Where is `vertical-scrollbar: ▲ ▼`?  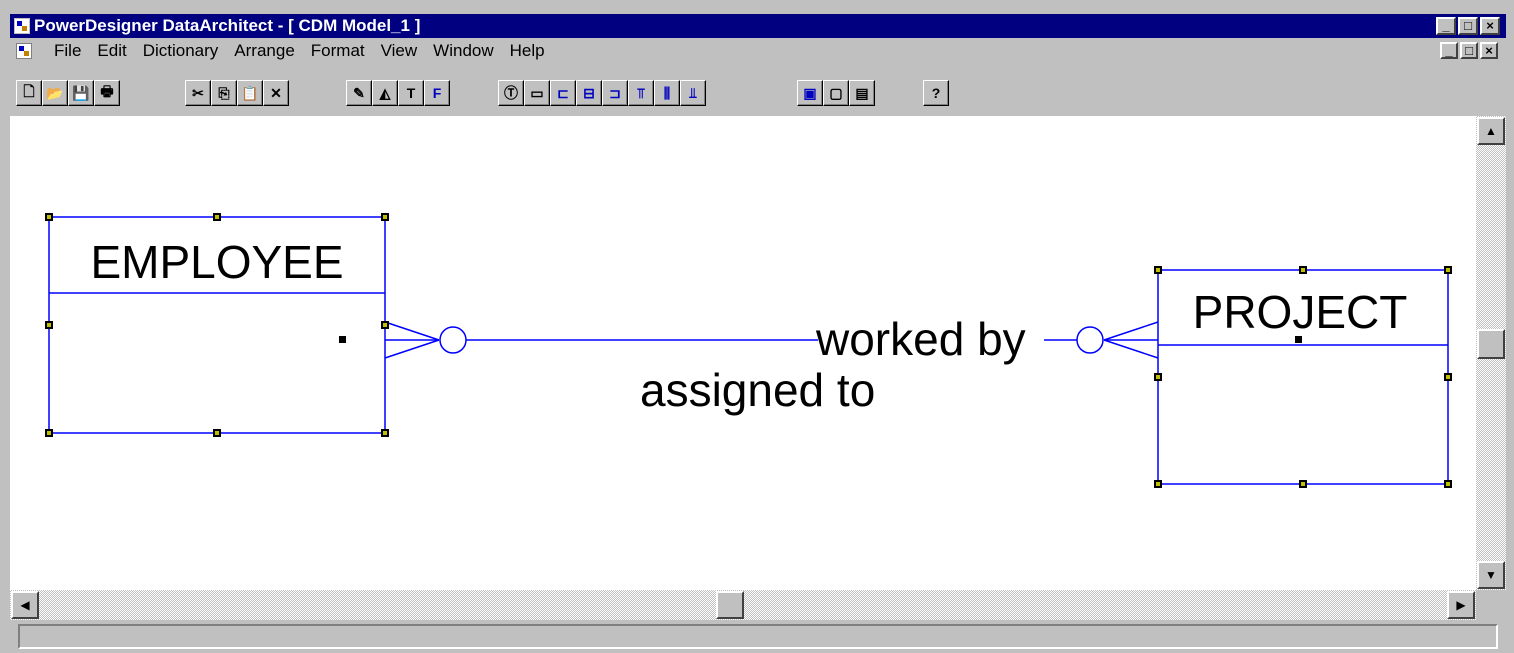
vertical-scrollbar: ▲ ▼ is located at coordinates (1491, 353).